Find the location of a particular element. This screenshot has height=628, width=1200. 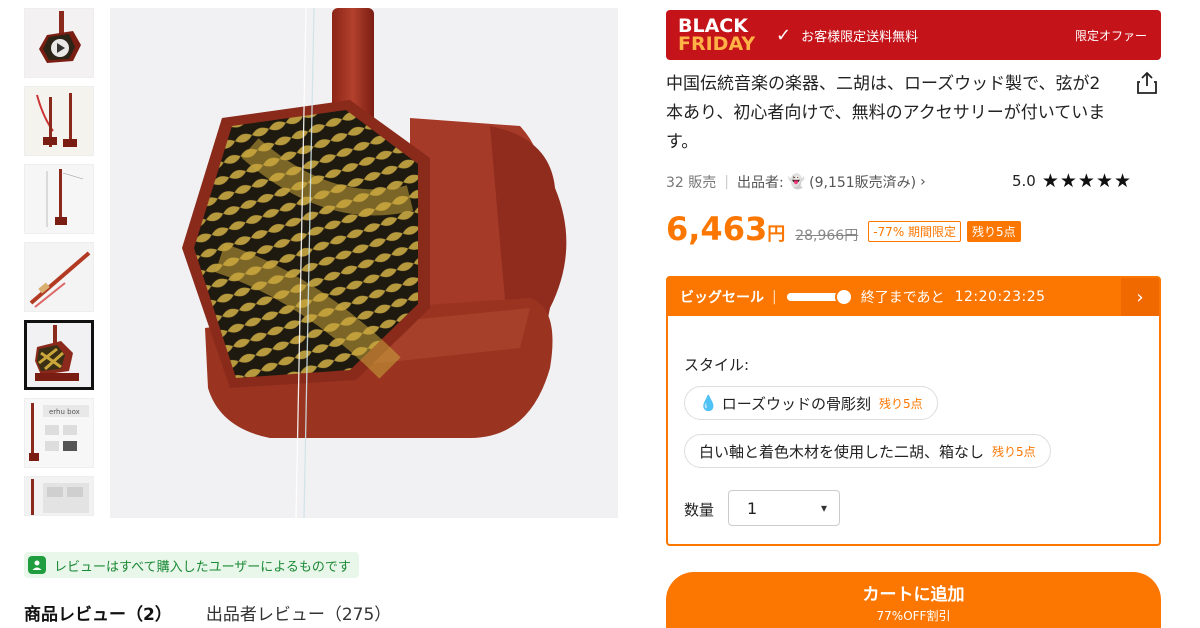

quantity-label: 数量 is located at coordinates (699, 510).